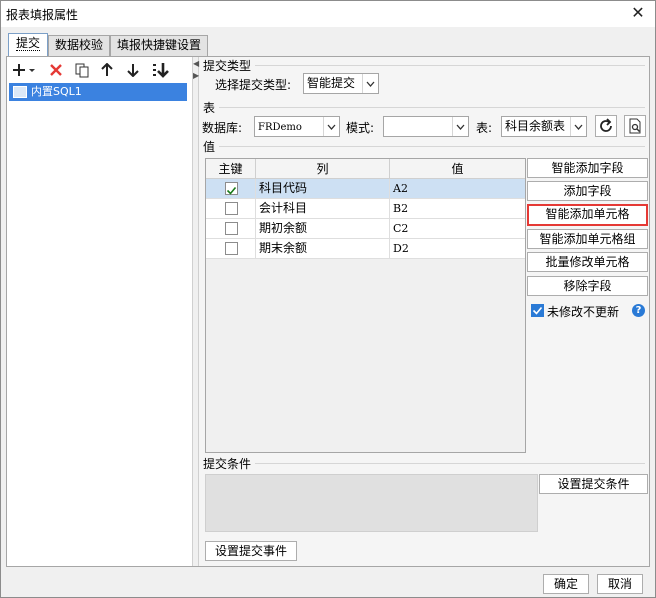 This screenshot has height=598, width=656. What do you see at coordinates (196, 311) in the screenshot?
I see `panel-splitter: ◀ ▶` at bounding box center [196, 311].